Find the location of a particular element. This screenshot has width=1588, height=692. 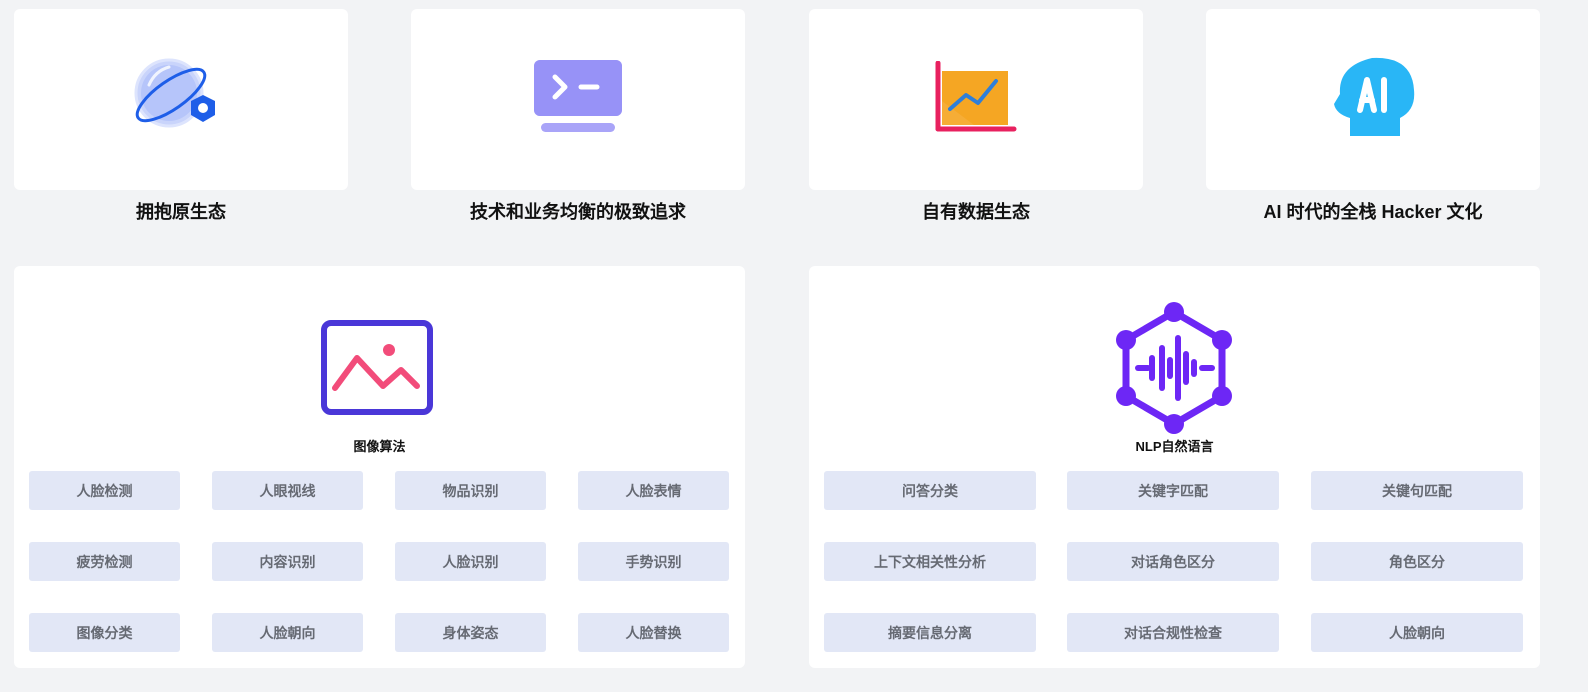

feature-card-native-ecosystem is located at coordinates (181, 99).